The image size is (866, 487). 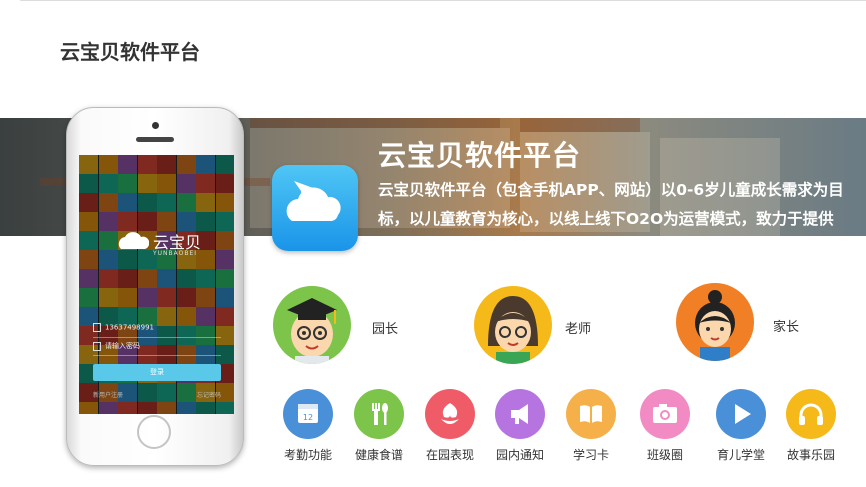 What do you see at coordinates (209, 394) in the screenshot?
I see `forgot-password-link: 忘记密码` at bounding box center [209, 394].